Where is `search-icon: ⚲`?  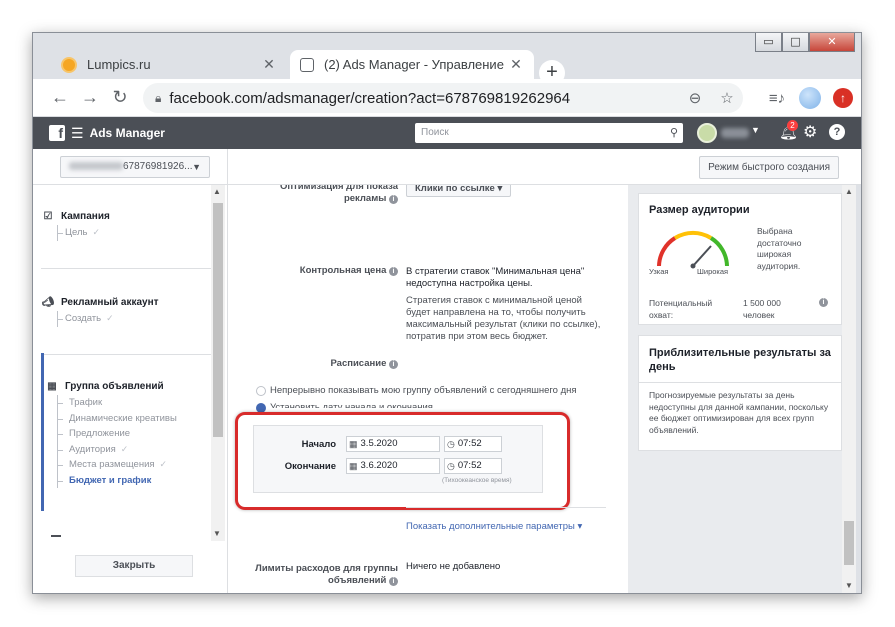 search-icon: ⚲ is located at coordinates (673, 133).